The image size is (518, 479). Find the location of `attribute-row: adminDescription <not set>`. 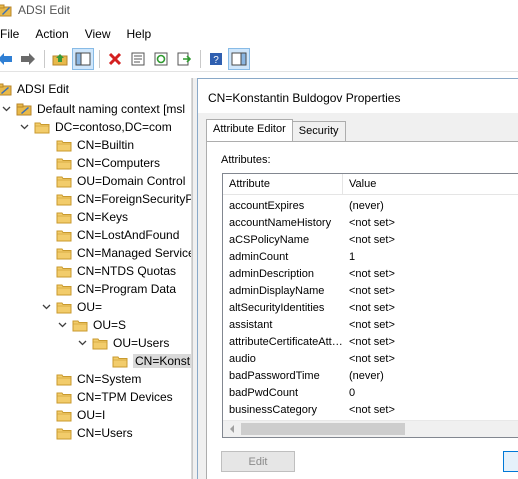

attribute-row: adminDescription <not set> is located at coordinates (370, 274).